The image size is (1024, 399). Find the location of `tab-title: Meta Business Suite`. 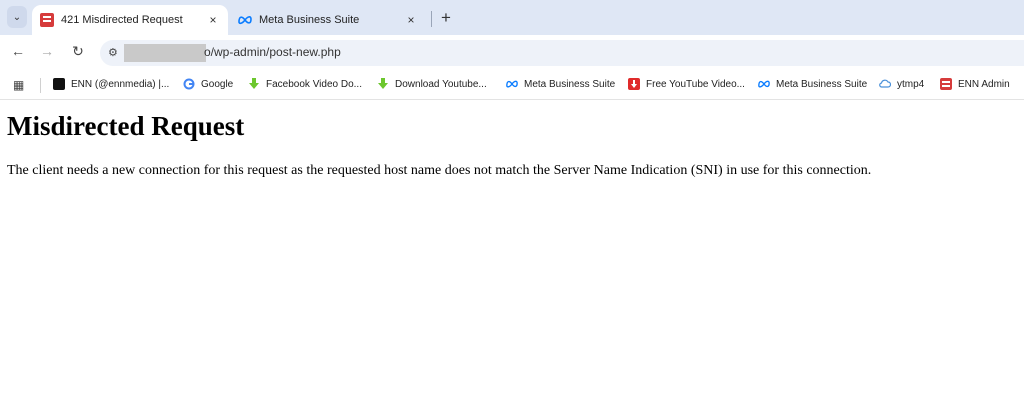

tab-title: Meta Business Suite is located at coordinates (309, 20).